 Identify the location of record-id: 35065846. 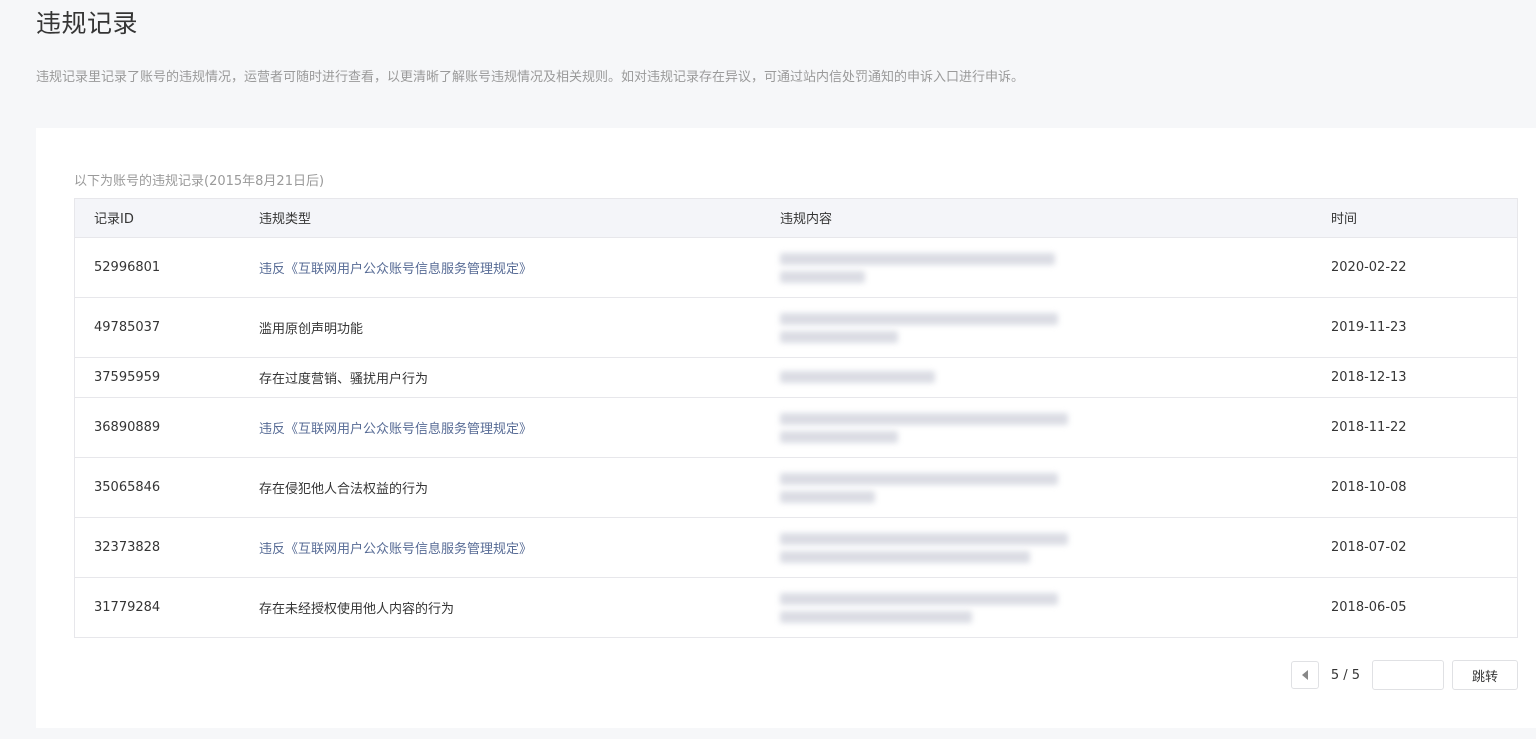
(157, 486).